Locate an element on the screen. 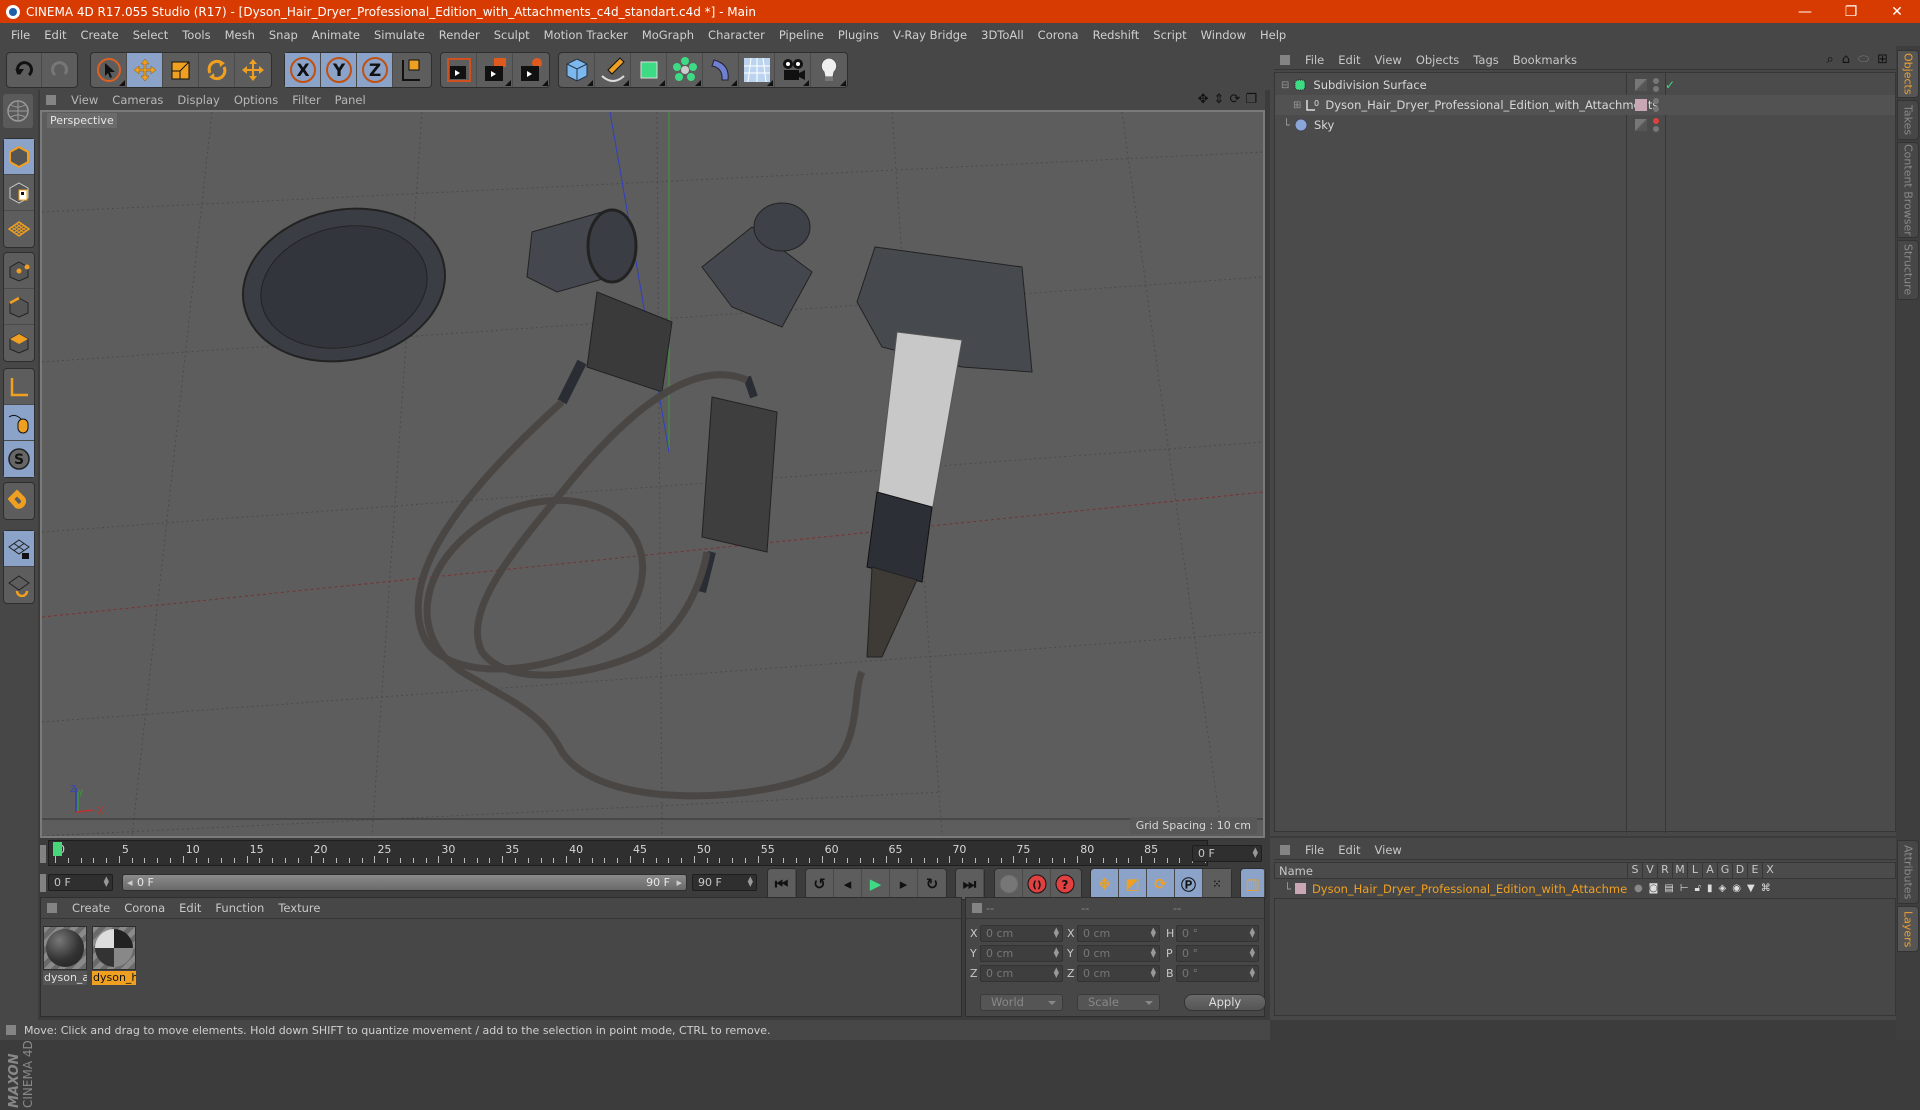 Image resolution: width=1920 pixels, height=1110 pixels. layer-menu-file: File is located at coordinates (1314, 850).